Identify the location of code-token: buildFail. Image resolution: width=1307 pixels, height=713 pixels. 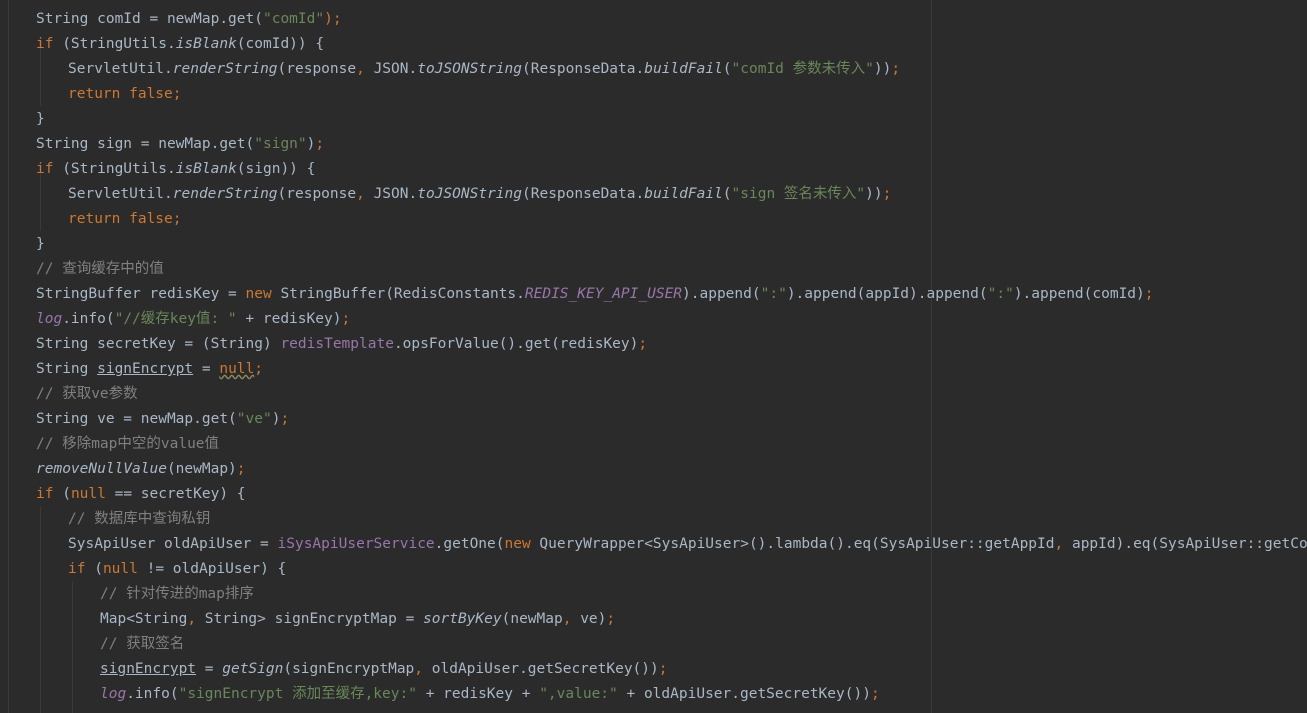
(683, 69).